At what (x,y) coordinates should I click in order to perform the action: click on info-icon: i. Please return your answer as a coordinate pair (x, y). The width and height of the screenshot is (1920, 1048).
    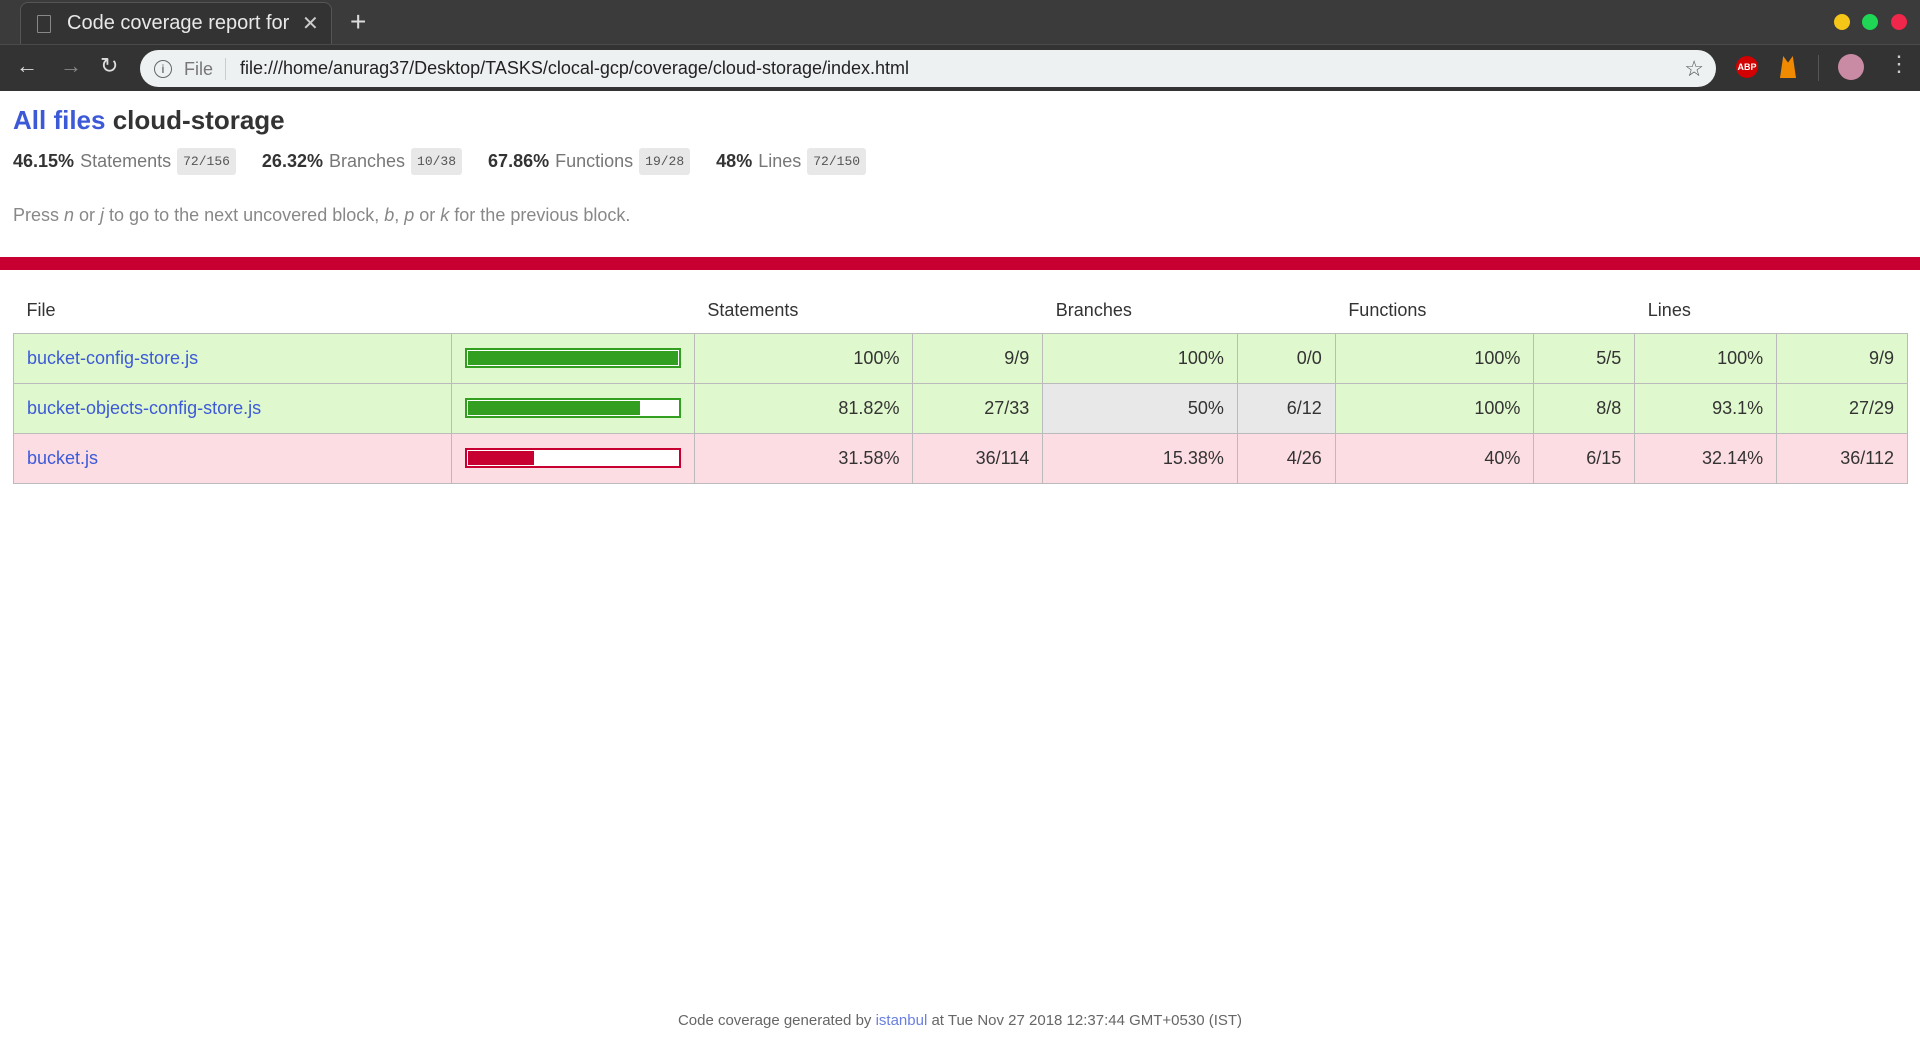
    Looking at the image, I should click on (163, 68).